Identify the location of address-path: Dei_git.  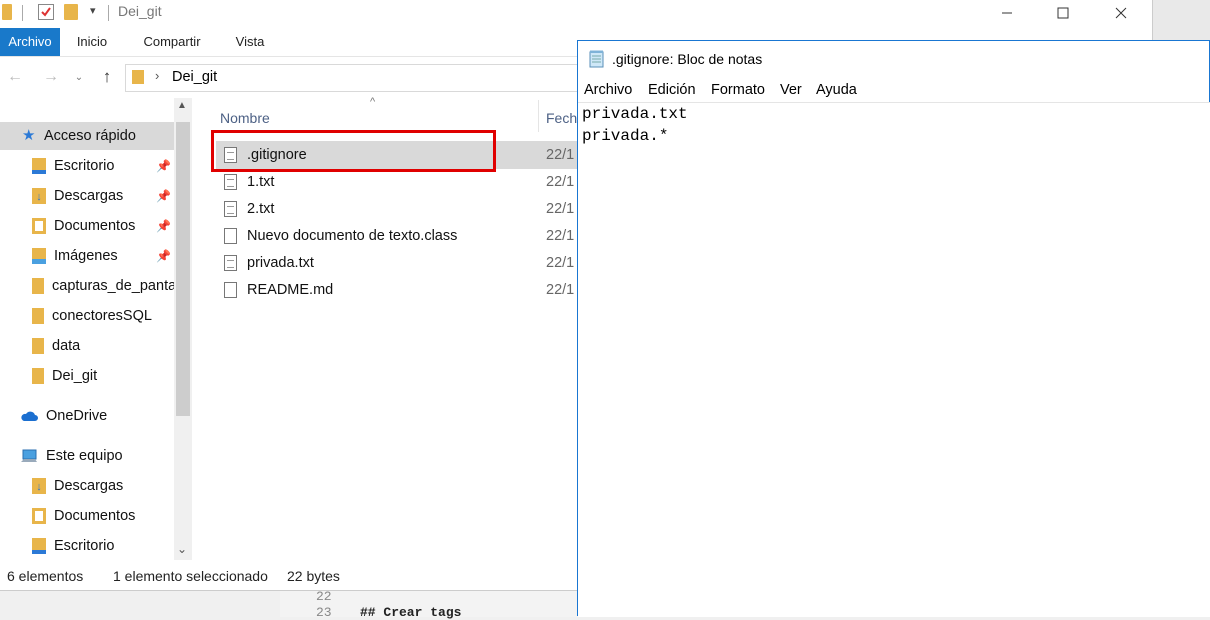
(195, 77).